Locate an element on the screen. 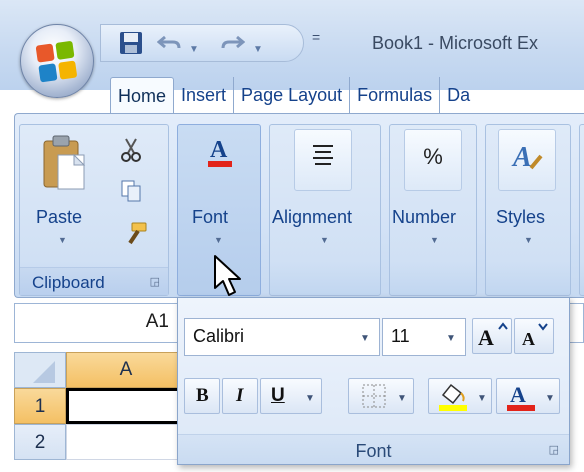  tab-data: Da is located at coordinates (458, 96).